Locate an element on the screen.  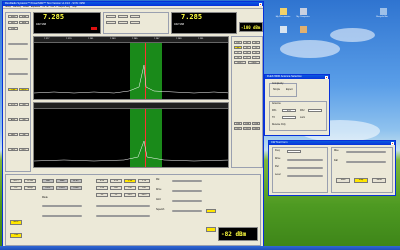
vfo-swap-button is located at coordinates (123, 16).